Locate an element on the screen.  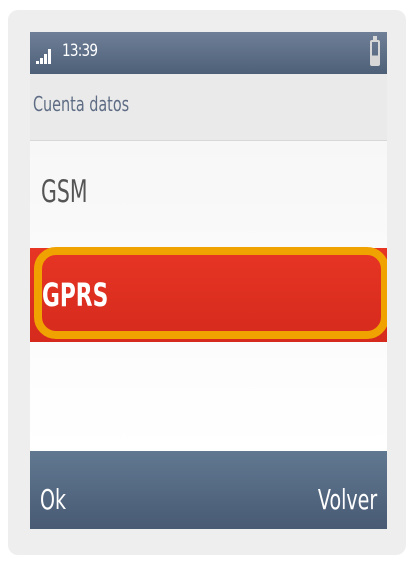
clock-time: 13:39 is located at coordinates (80, 51).